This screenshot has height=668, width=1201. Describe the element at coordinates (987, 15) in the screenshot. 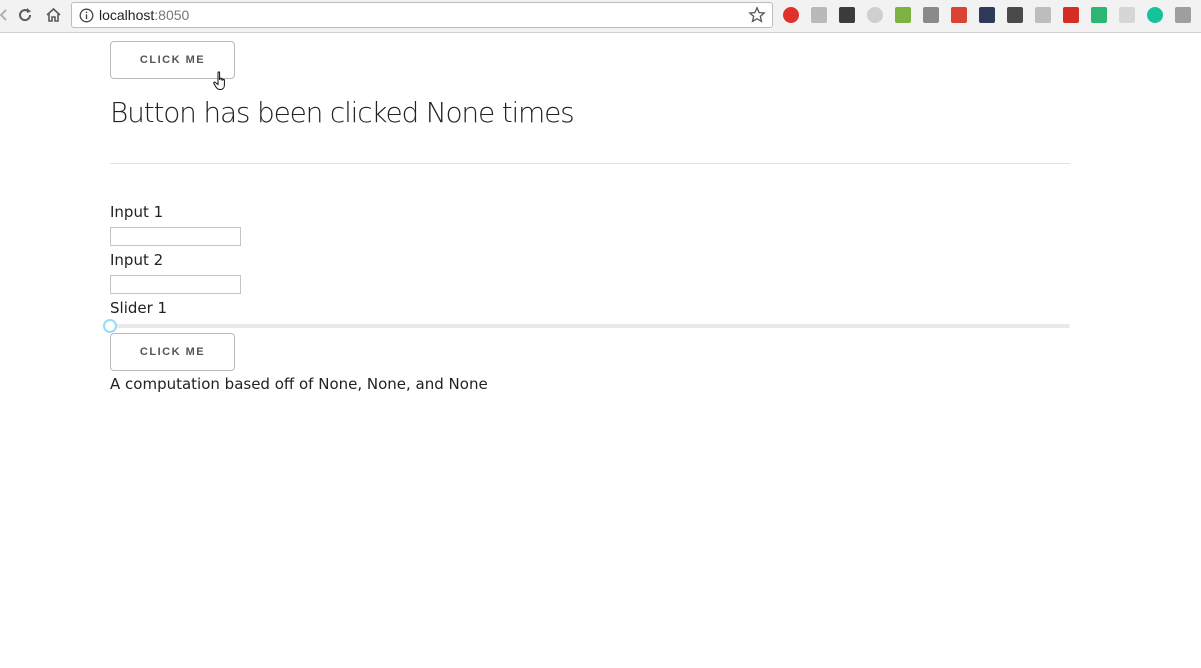

I see `briefcase-icon` at that location.